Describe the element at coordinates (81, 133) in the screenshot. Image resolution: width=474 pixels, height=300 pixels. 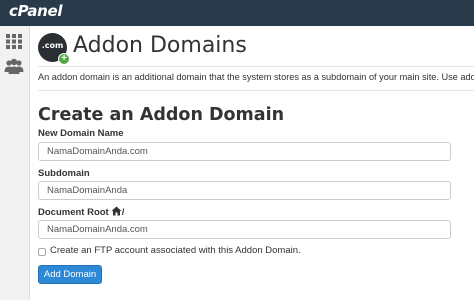
I see `new-domain-label: New Domain Name` at that location.